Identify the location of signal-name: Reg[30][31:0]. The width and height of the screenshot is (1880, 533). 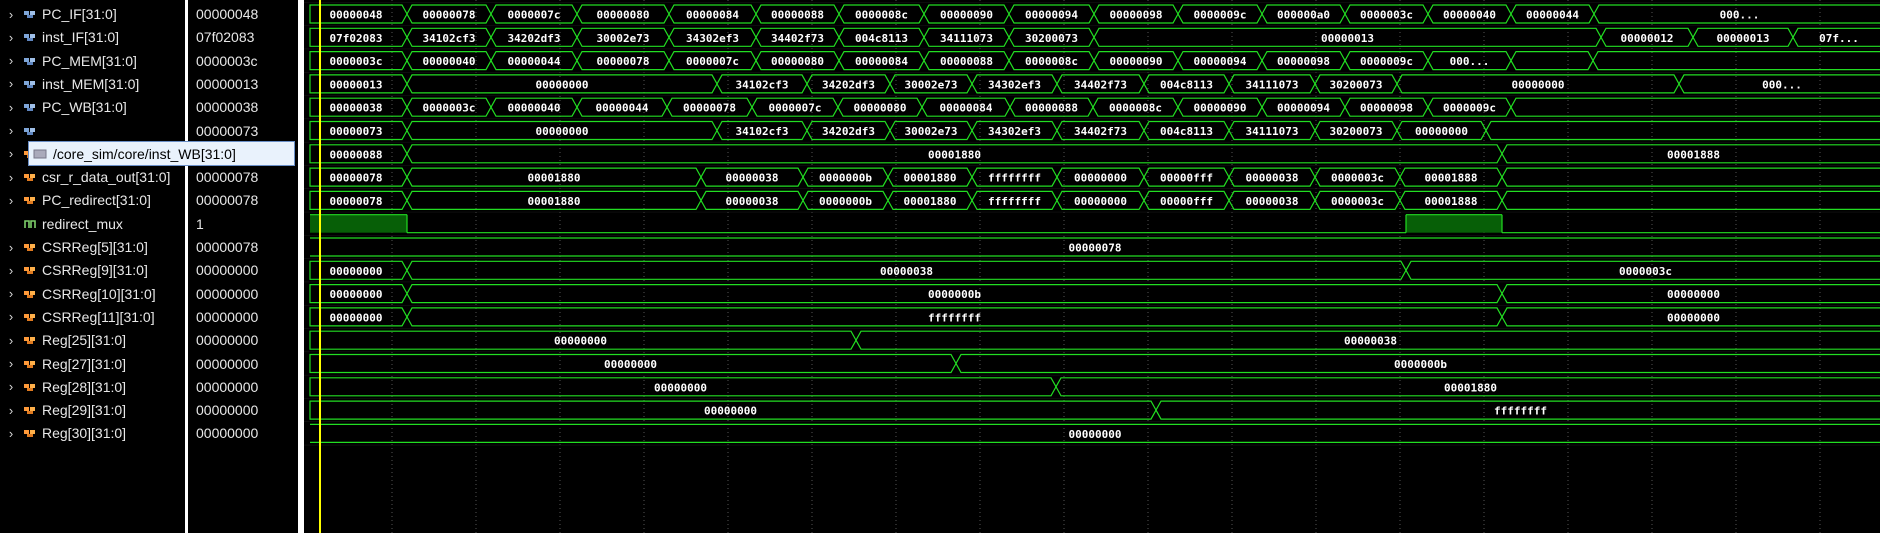
(84, 433).